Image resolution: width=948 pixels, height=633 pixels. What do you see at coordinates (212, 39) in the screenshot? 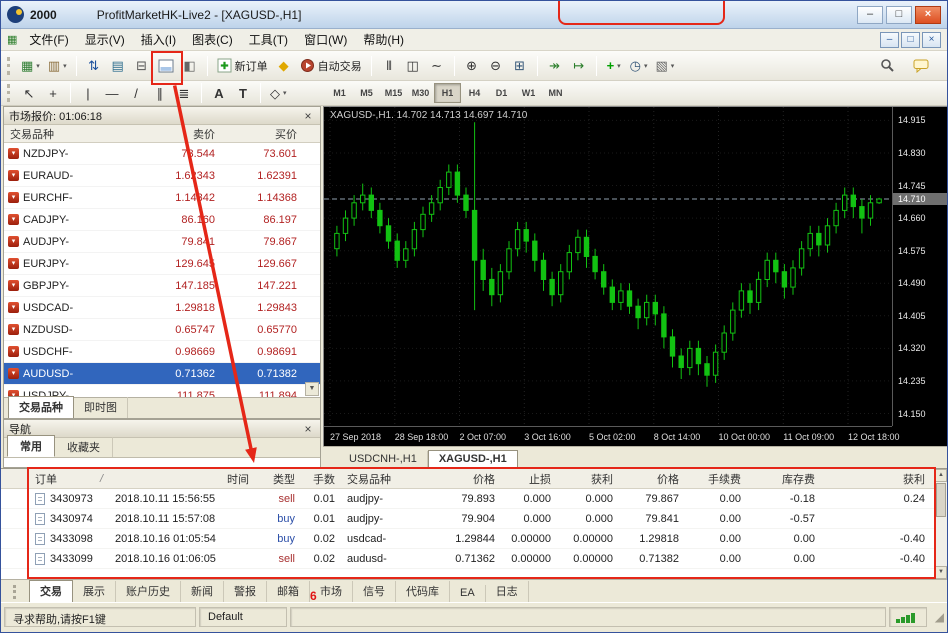
I see `menu-item-3: 图表(C)` at bounding box center [212, 39].